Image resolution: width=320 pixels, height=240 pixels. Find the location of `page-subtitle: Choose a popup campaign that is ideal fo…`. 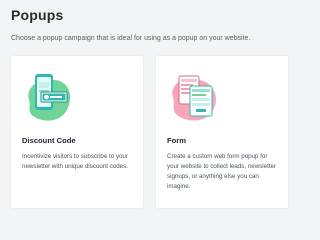

page-subtitle: Choose a popup campaign that is ideal fo… is located at coordinates (131, 38).